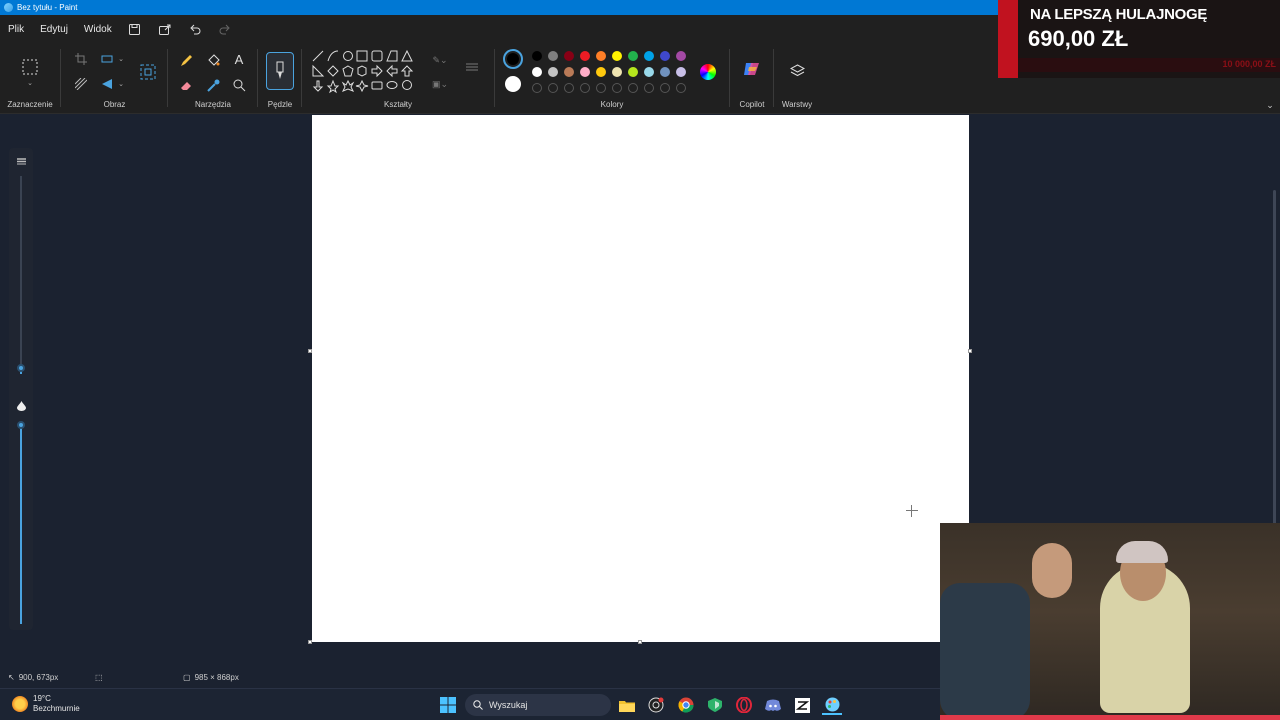 This screenshot has height=720, width=1280. Describe the element at coordinates (239, 85) in the screenshot. I see `magnifier-icon` at that location.